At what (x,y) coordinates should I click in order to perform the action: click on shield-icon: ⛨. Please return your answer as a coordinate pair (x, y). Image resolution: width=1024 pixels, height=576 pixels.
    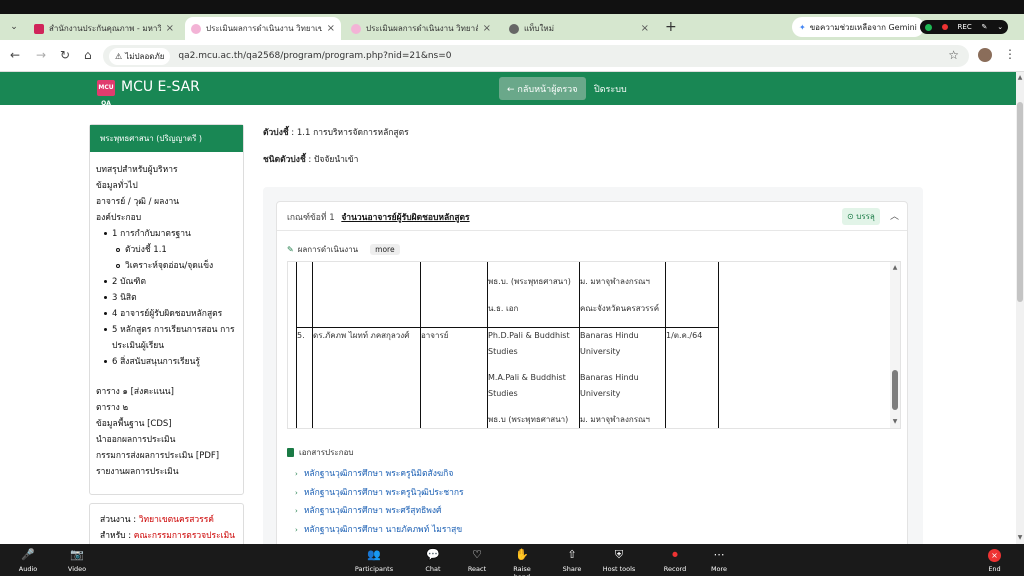
    Looking at the image, I should click on (619, 554).